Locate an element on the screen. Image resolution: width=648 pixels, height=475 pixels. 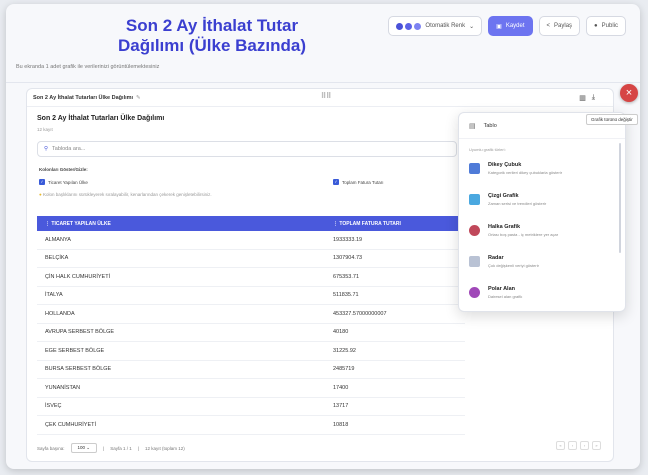
dropdown-scrollbar is located at coordinates (620, 198).